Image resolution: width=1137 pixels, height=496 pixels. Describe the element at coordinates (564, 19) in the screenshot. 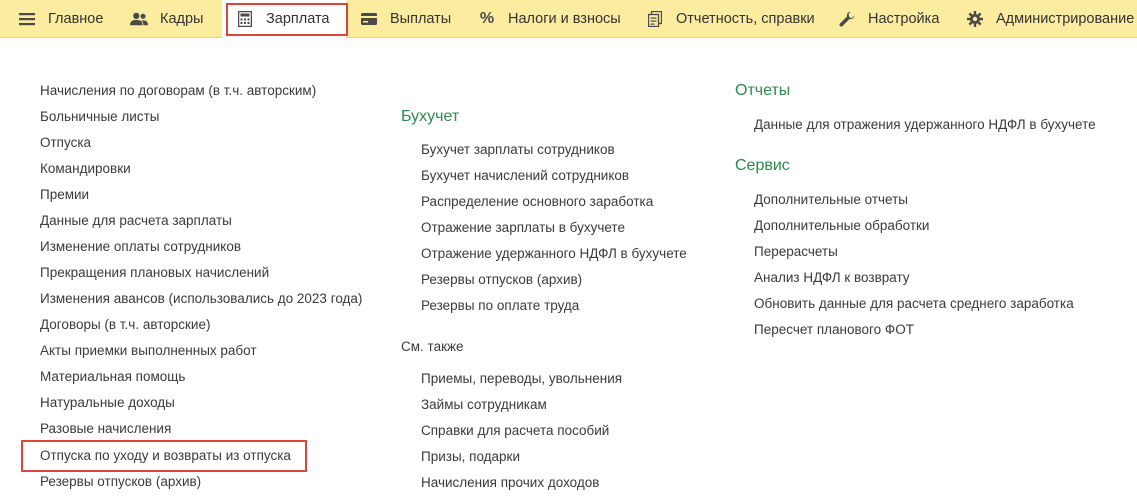

I see `nav-label: Налоги и взносы` at that location.